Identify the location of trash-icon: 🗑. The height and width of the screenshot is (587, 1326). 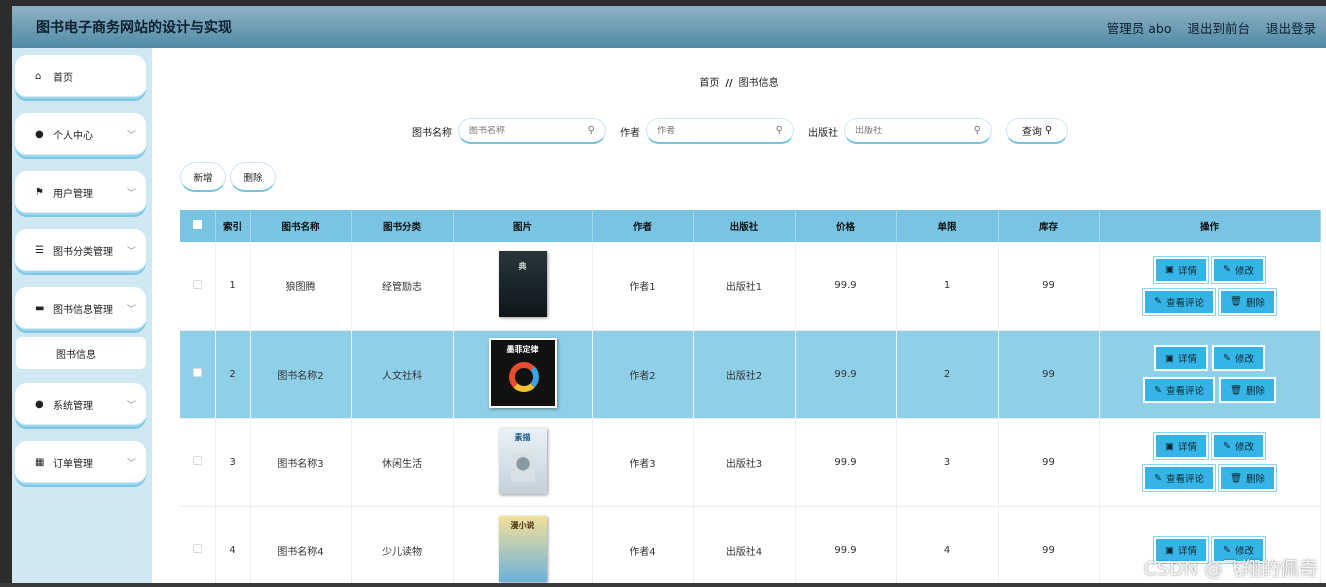
(1236, 390).